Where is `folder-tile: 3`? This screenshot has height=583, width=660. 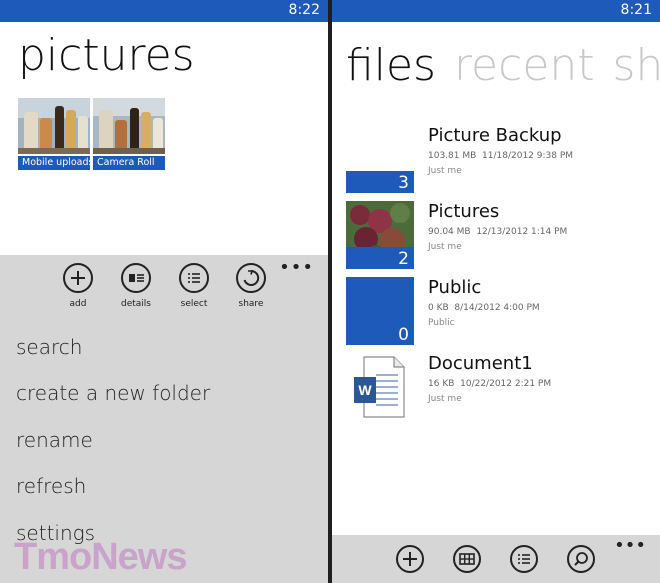 folder-tile: 3 is located at coordinates (380, 159).